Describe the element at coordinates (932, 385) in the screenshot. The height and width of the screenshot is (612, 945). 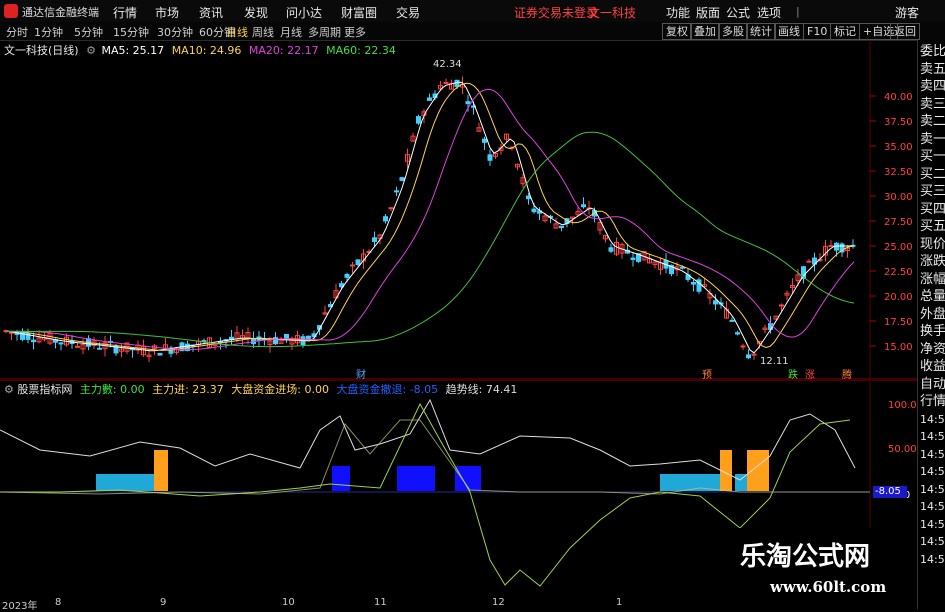
I see `side-panel-item: 自动` at that location.